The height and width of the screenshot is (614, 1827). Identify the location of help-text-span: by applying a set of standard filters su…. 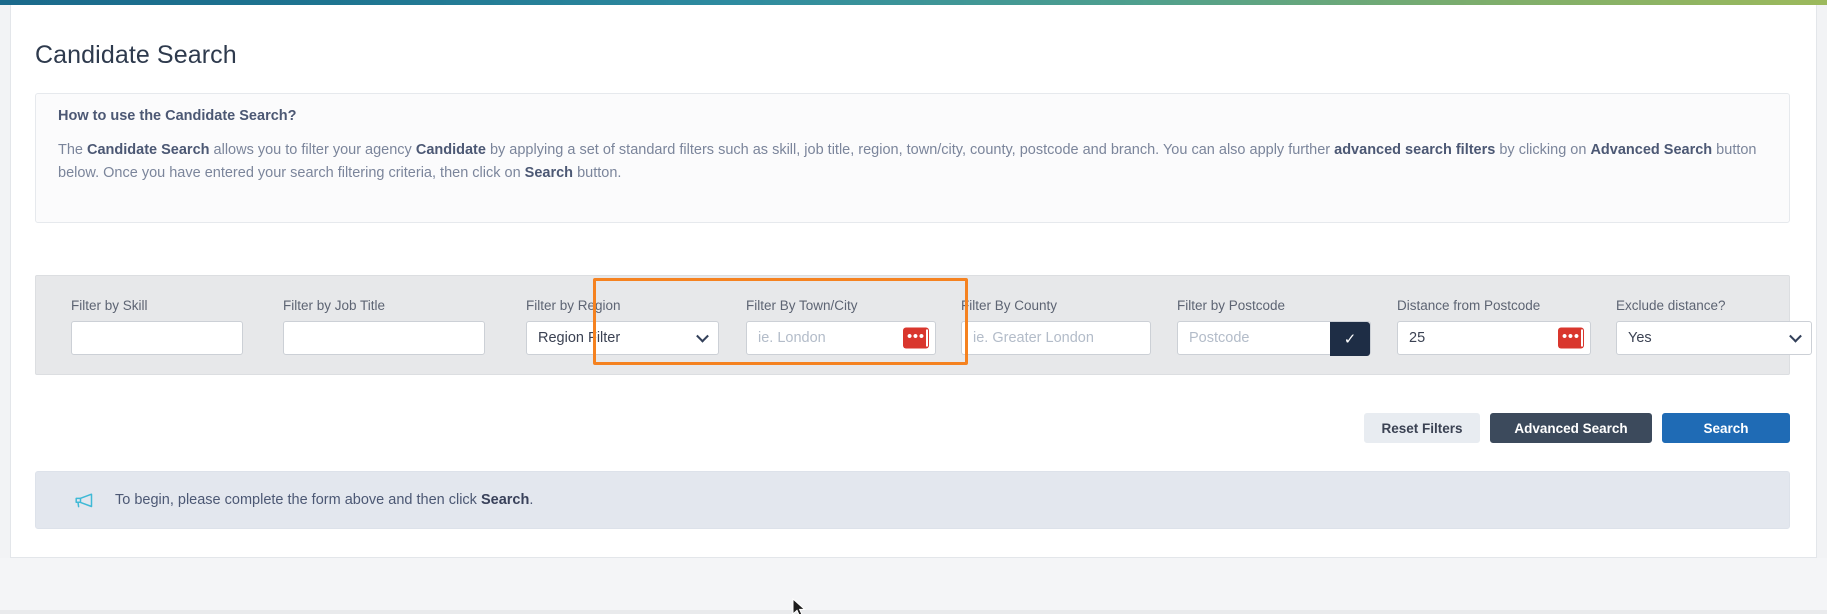
(910, 150).